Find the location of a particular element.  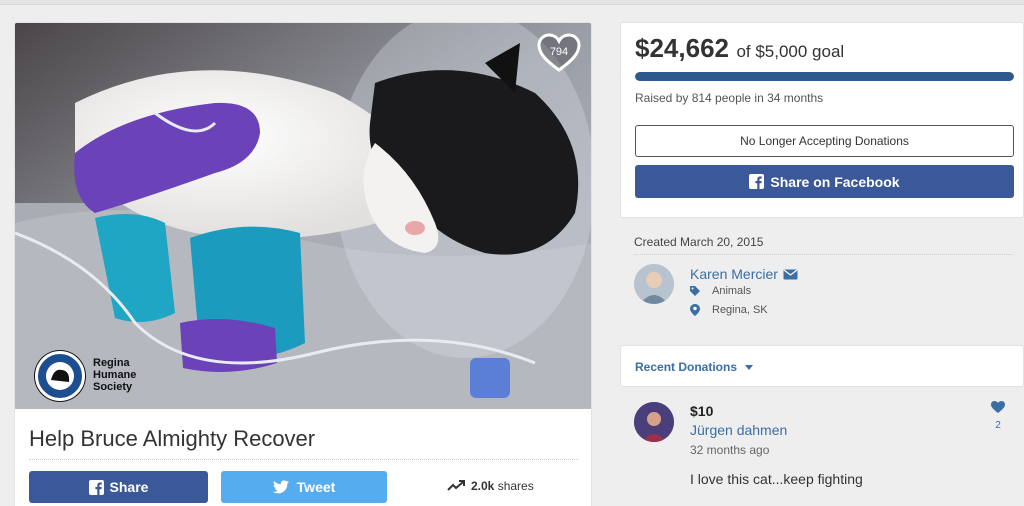

facebook-share-label: Share is located at coordinates (129, 487).